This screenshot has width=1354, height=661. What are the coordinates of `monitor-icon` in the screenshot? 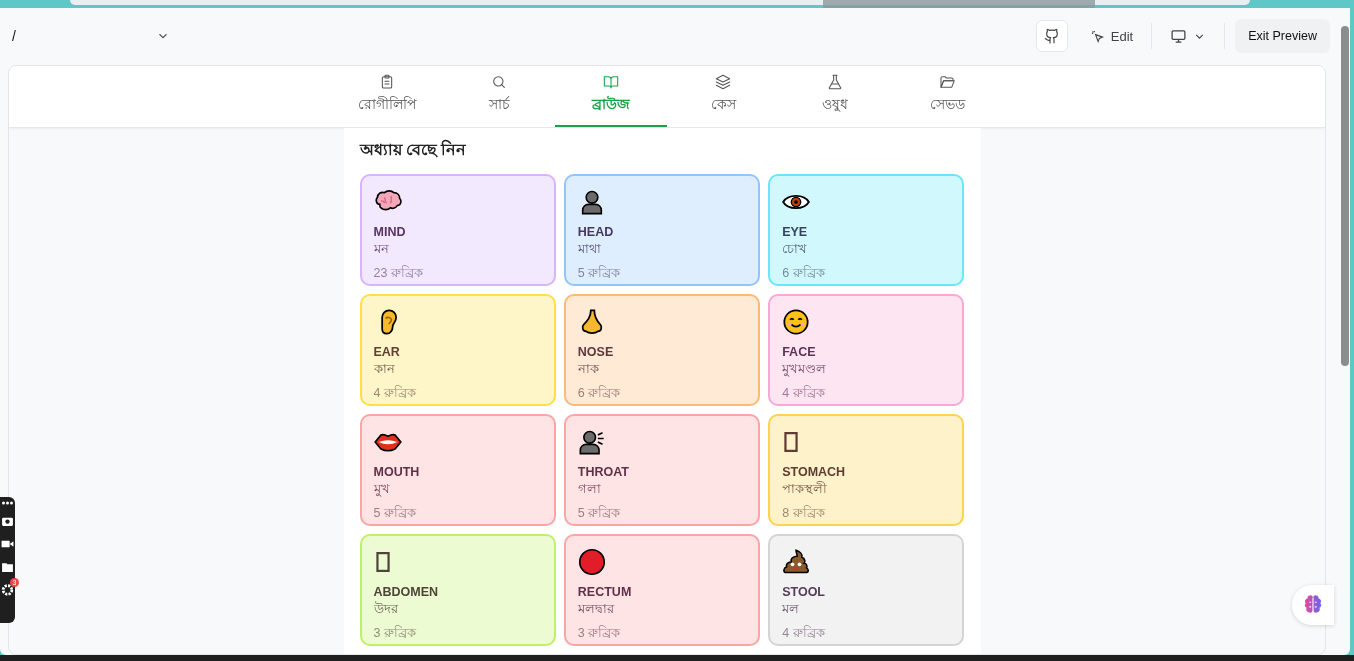 It's located at (1179, 36).